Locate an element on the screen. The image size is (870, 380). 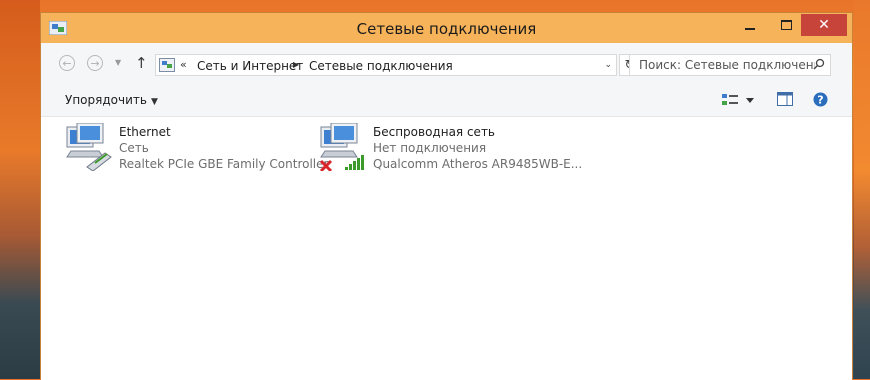
command-bar: Упорядочить ▼ ? is located at coordinates (446, 100).